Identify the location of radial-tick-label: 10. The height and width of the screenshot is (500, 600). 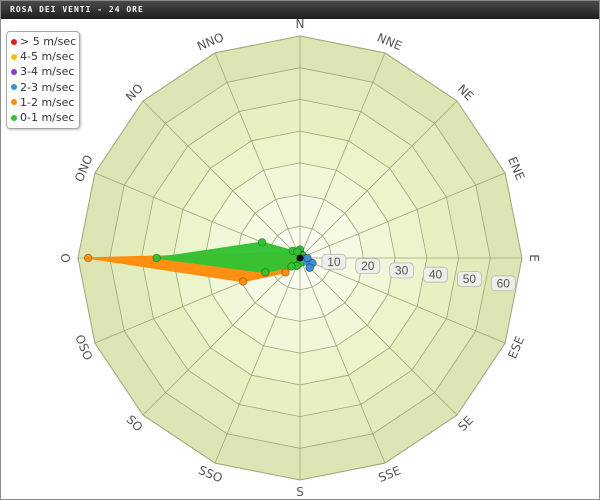
(334, 262).